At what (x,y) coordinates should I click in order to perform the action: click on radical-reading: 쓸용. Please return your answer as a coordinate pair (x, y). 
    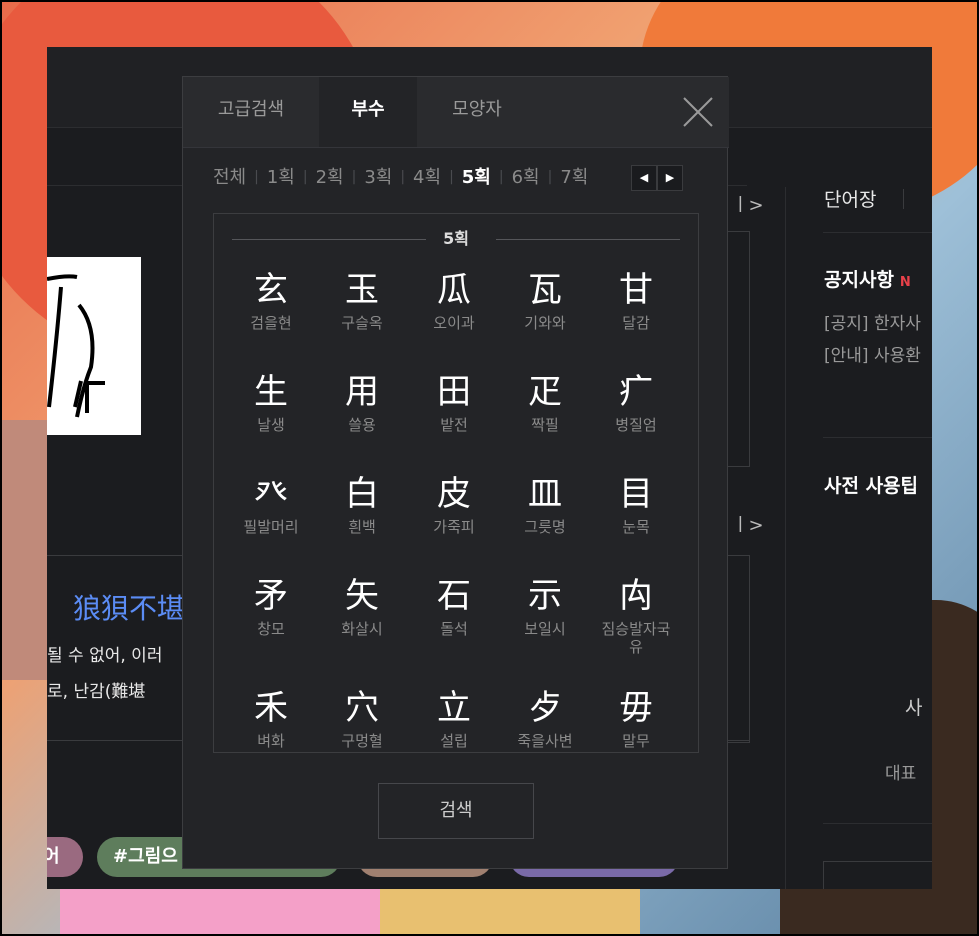
    Looking at the image, I should click on (362, 425).